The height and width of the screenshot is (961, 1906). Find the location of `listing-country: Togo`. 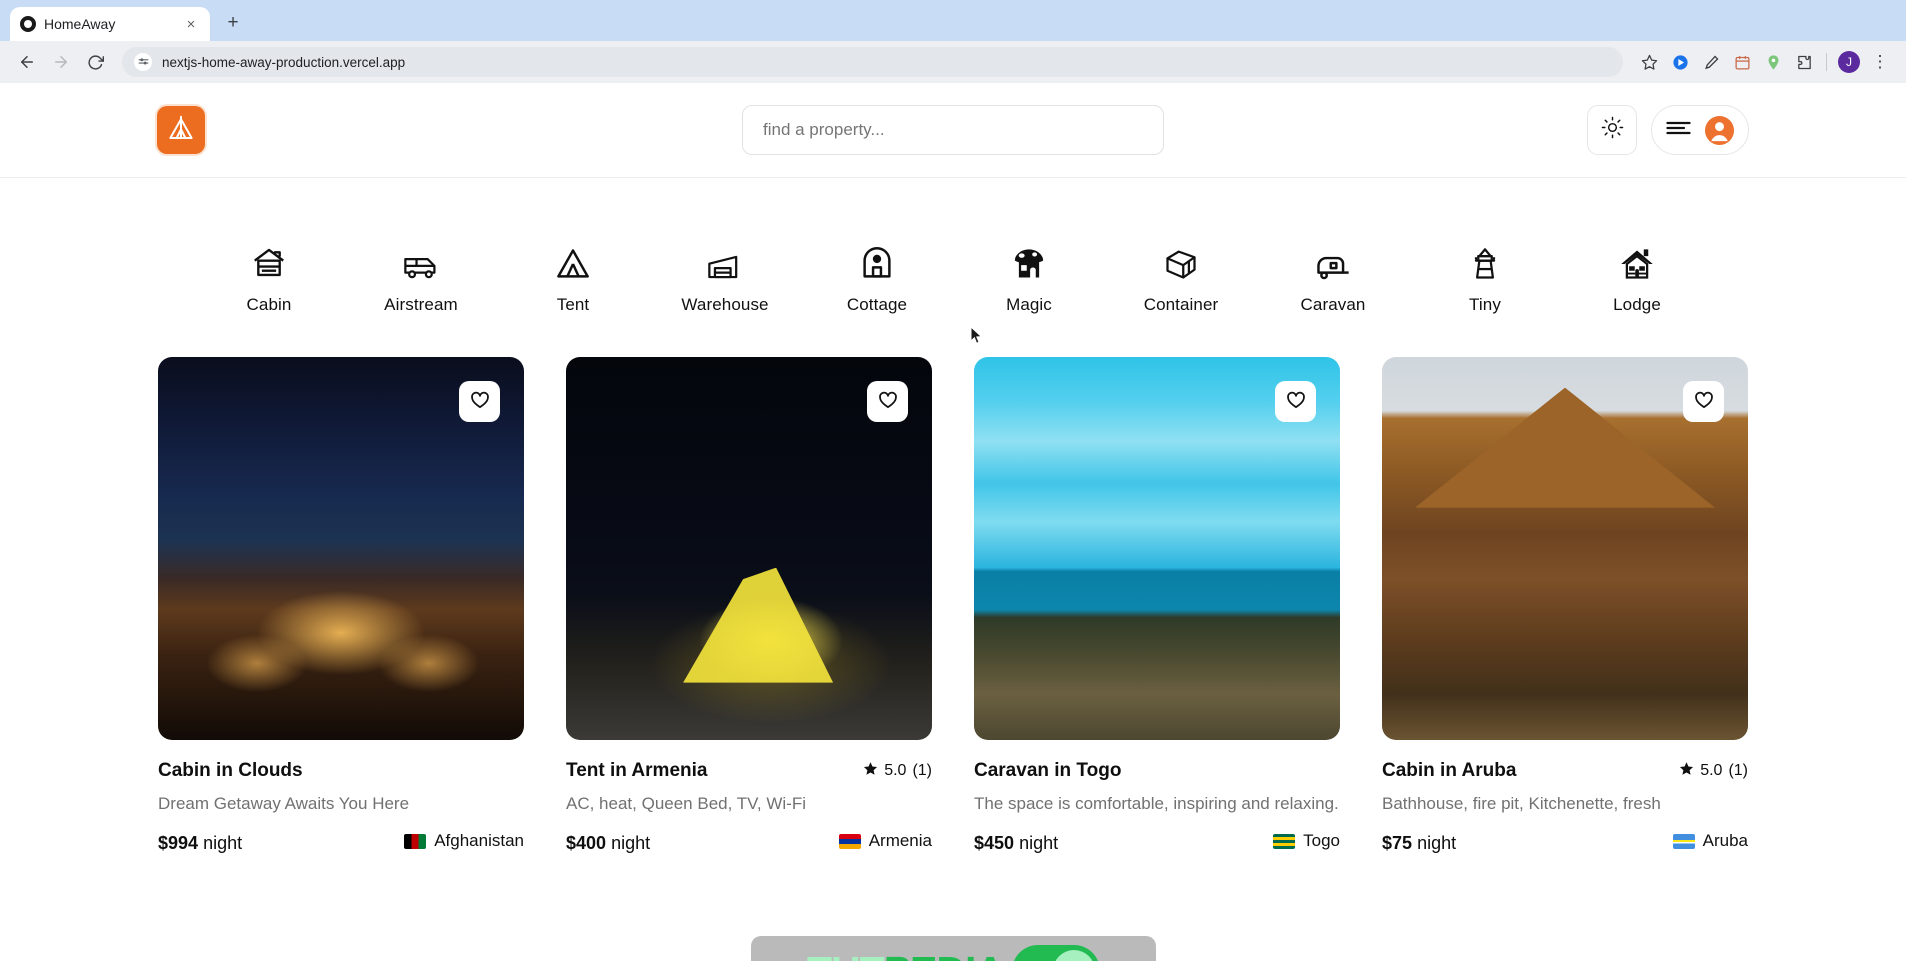

listing-country: Togo is located at coordinates (1306, 841).